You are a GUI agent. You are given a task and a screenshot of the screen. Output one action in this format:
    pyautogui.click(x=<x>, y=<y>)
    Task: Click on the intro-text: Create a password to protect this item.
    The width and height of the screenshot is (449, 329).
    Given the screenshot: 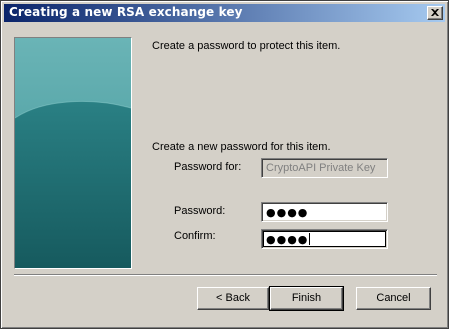 What is the action you would take?
    pyautogui.click(x=246, y=46)
    